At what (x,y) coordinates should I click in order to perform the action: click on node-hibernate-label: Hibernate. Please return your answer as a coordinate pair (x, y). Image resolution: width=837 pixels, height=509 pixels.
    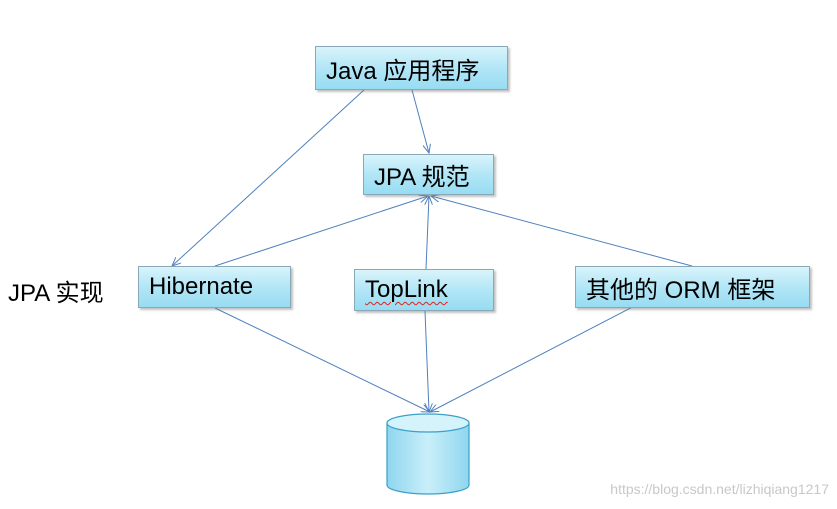
    Looking at the image, I should click on (201, 286).